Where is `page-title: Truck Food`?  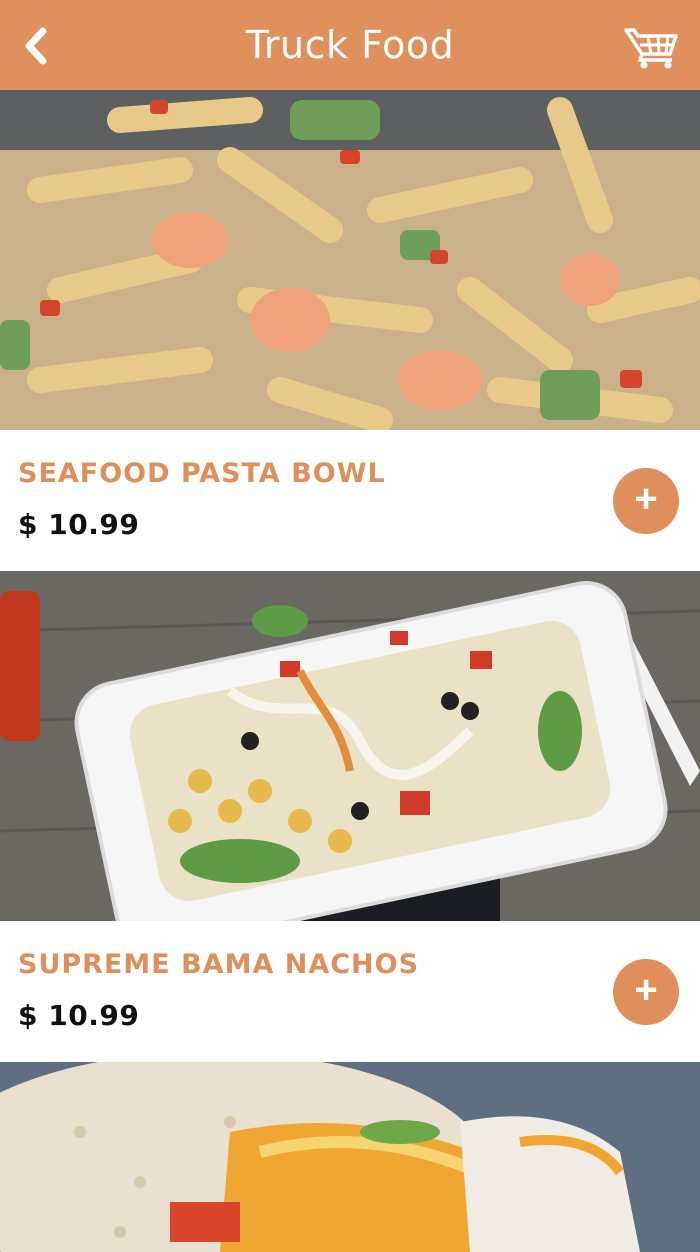 page-title: Truck Food is located at coordinates (350, 45).